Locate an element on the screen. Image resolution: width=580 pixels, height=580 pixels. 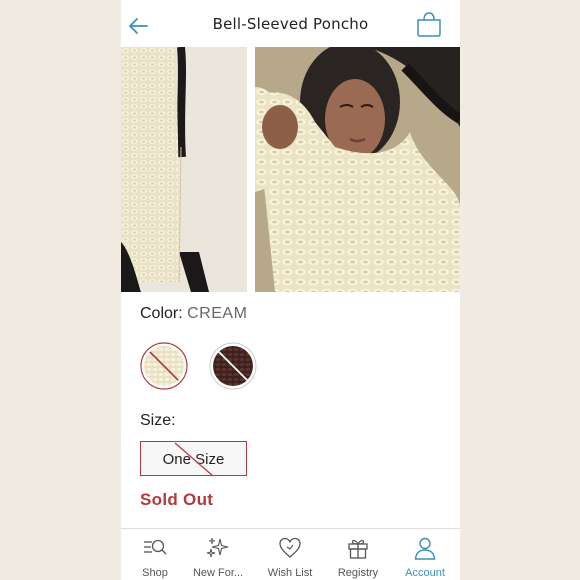
swatch-dark is located at coordinates (233, 366).